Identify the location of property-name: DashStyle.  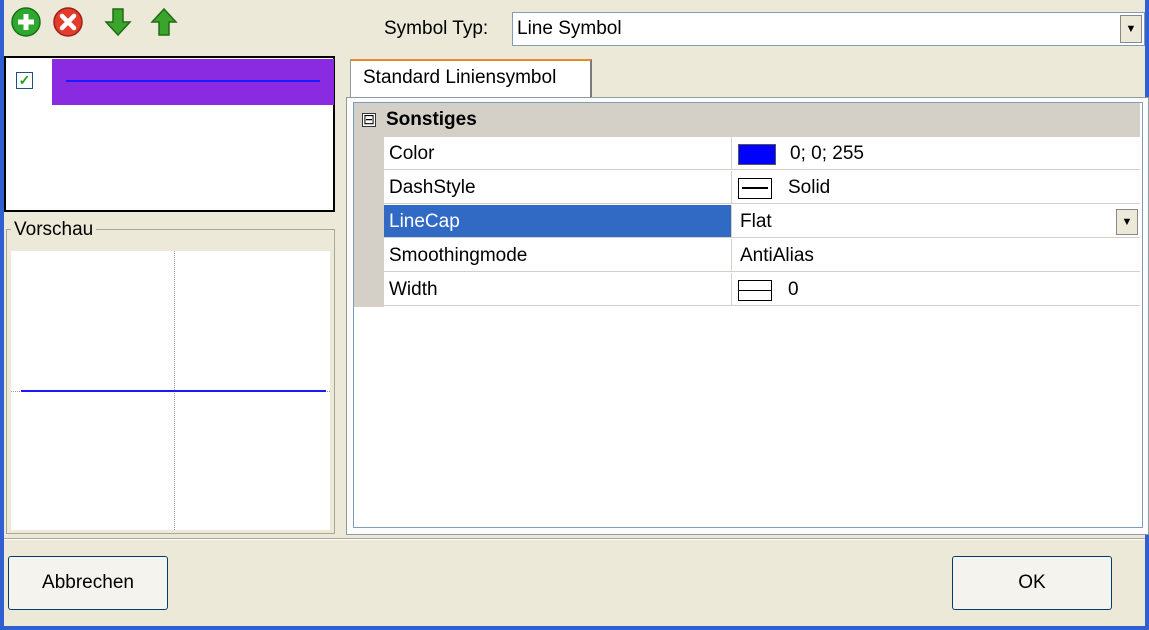
(558, 187).